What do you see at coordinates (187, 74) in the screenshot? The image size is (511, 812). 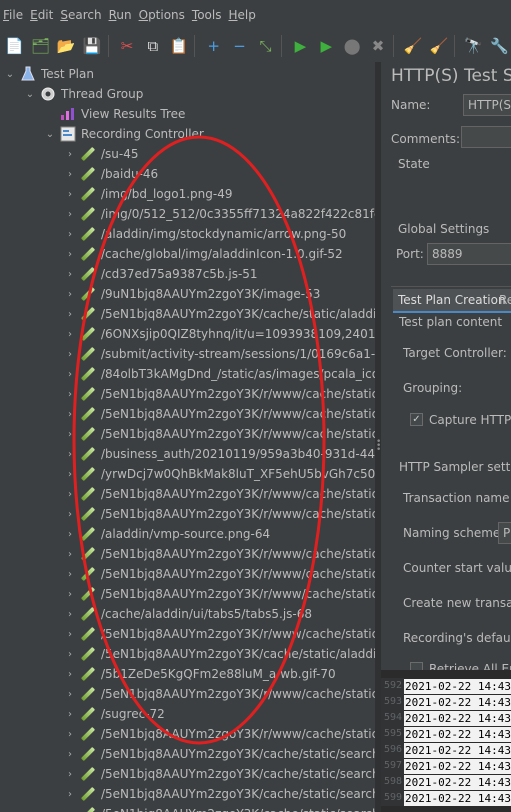 I see `tree-node-test-plan: ⌄ Test Plan` at bounding box center [187, 74].